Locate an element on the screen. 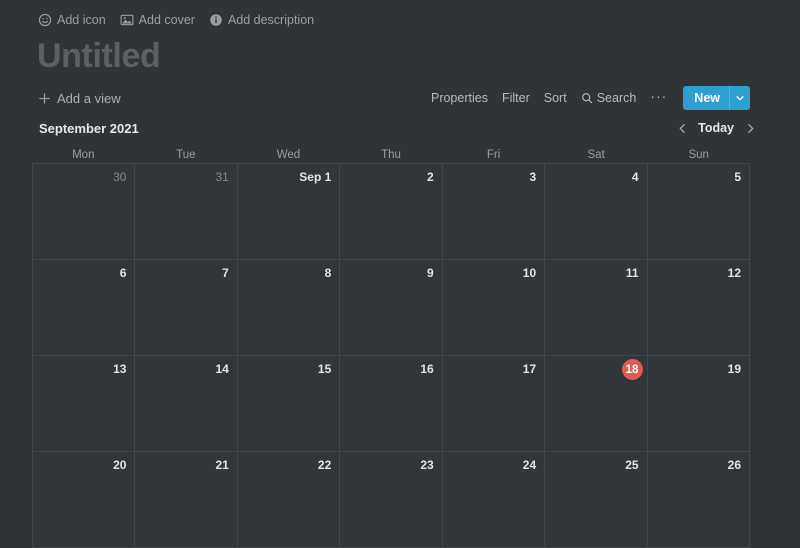  day-number: 23 is located at coordinates (427, 465).